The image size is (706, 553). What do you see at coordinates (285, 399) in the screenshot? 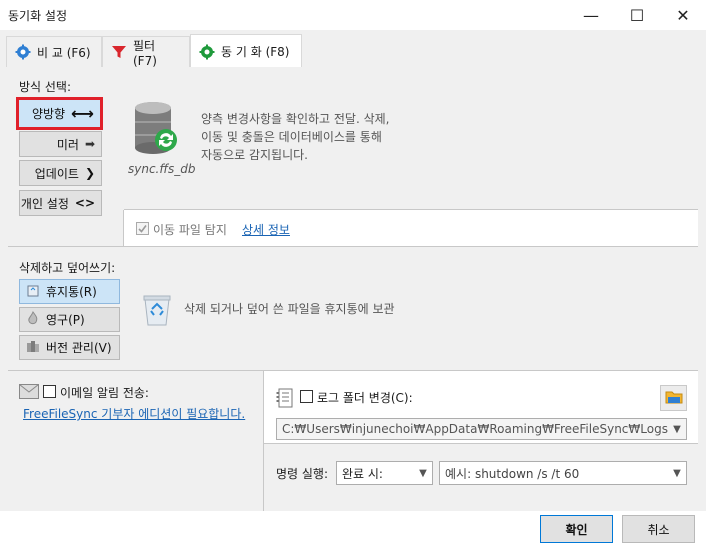
I see `log-file-icon` at bounding box center [285, 399].